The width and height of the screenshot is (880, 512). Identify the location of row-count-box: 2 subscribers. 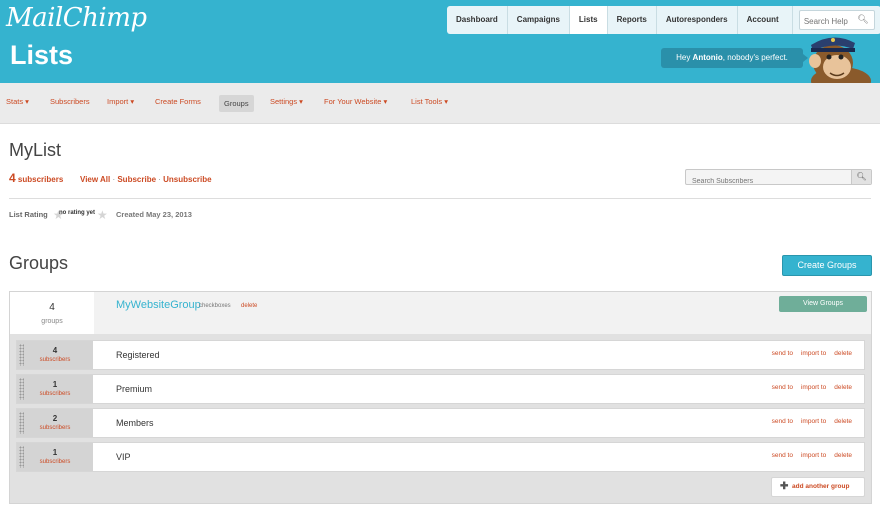
(55, 423).